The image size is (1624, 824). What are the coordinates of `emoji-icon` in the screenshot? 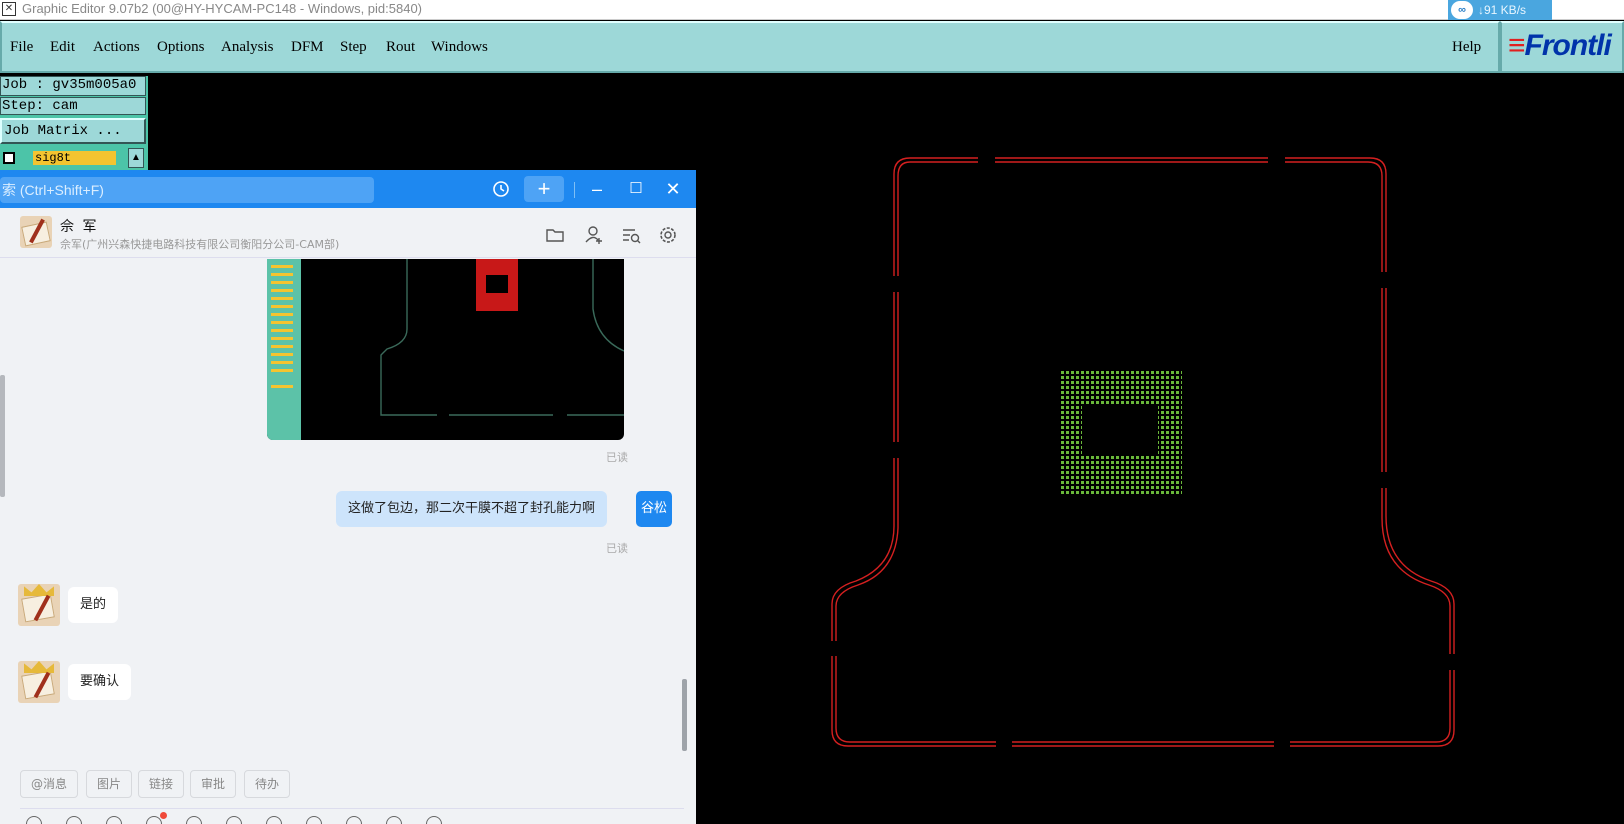 It's located at (34, 820).